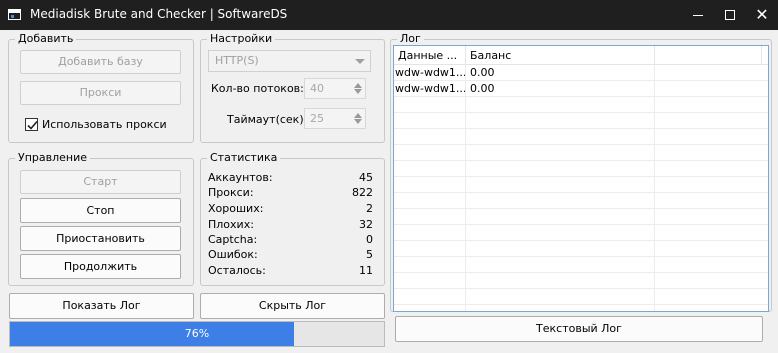  I want to click on hide-log-button: Скрыть Лог, so click(292, 306).